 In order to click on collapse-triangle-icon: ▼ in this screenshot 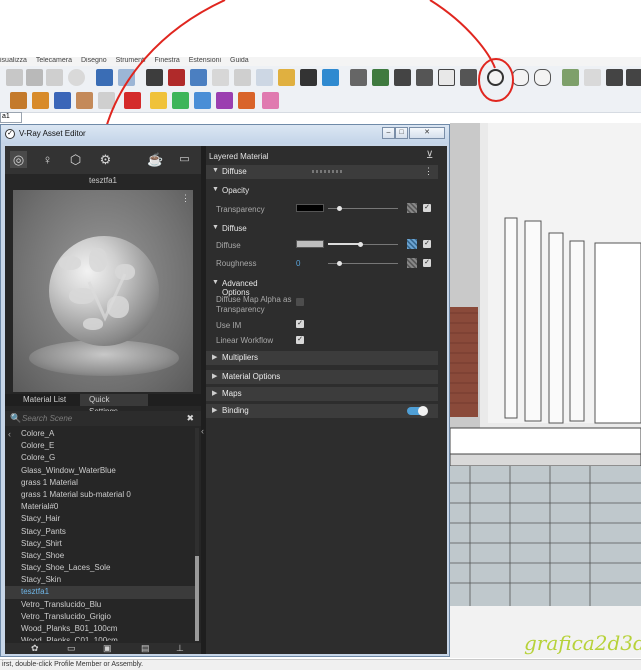, I will do `click(215, 170)`.